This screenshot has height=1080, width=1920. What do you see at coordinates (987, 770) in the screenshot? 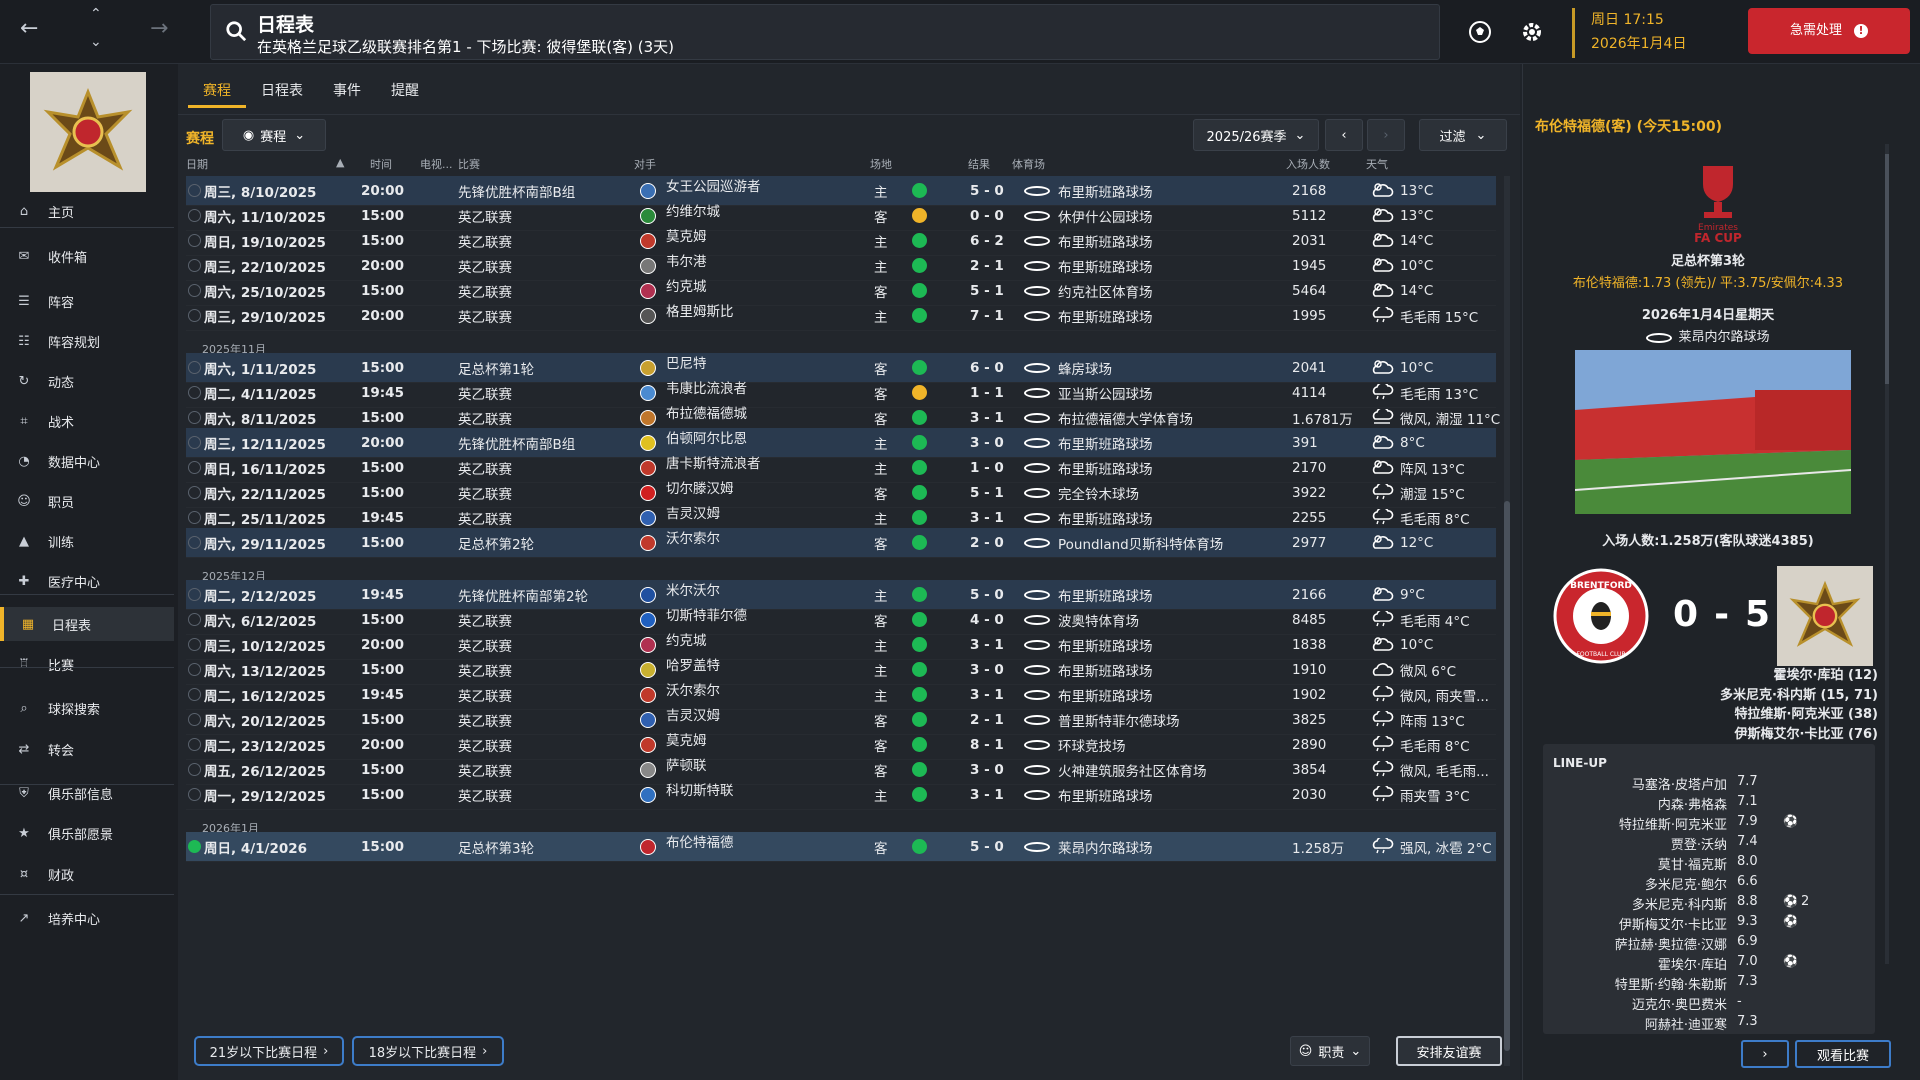
I see `fixture-score: 3 - 0` at bounding box center [987, 770].